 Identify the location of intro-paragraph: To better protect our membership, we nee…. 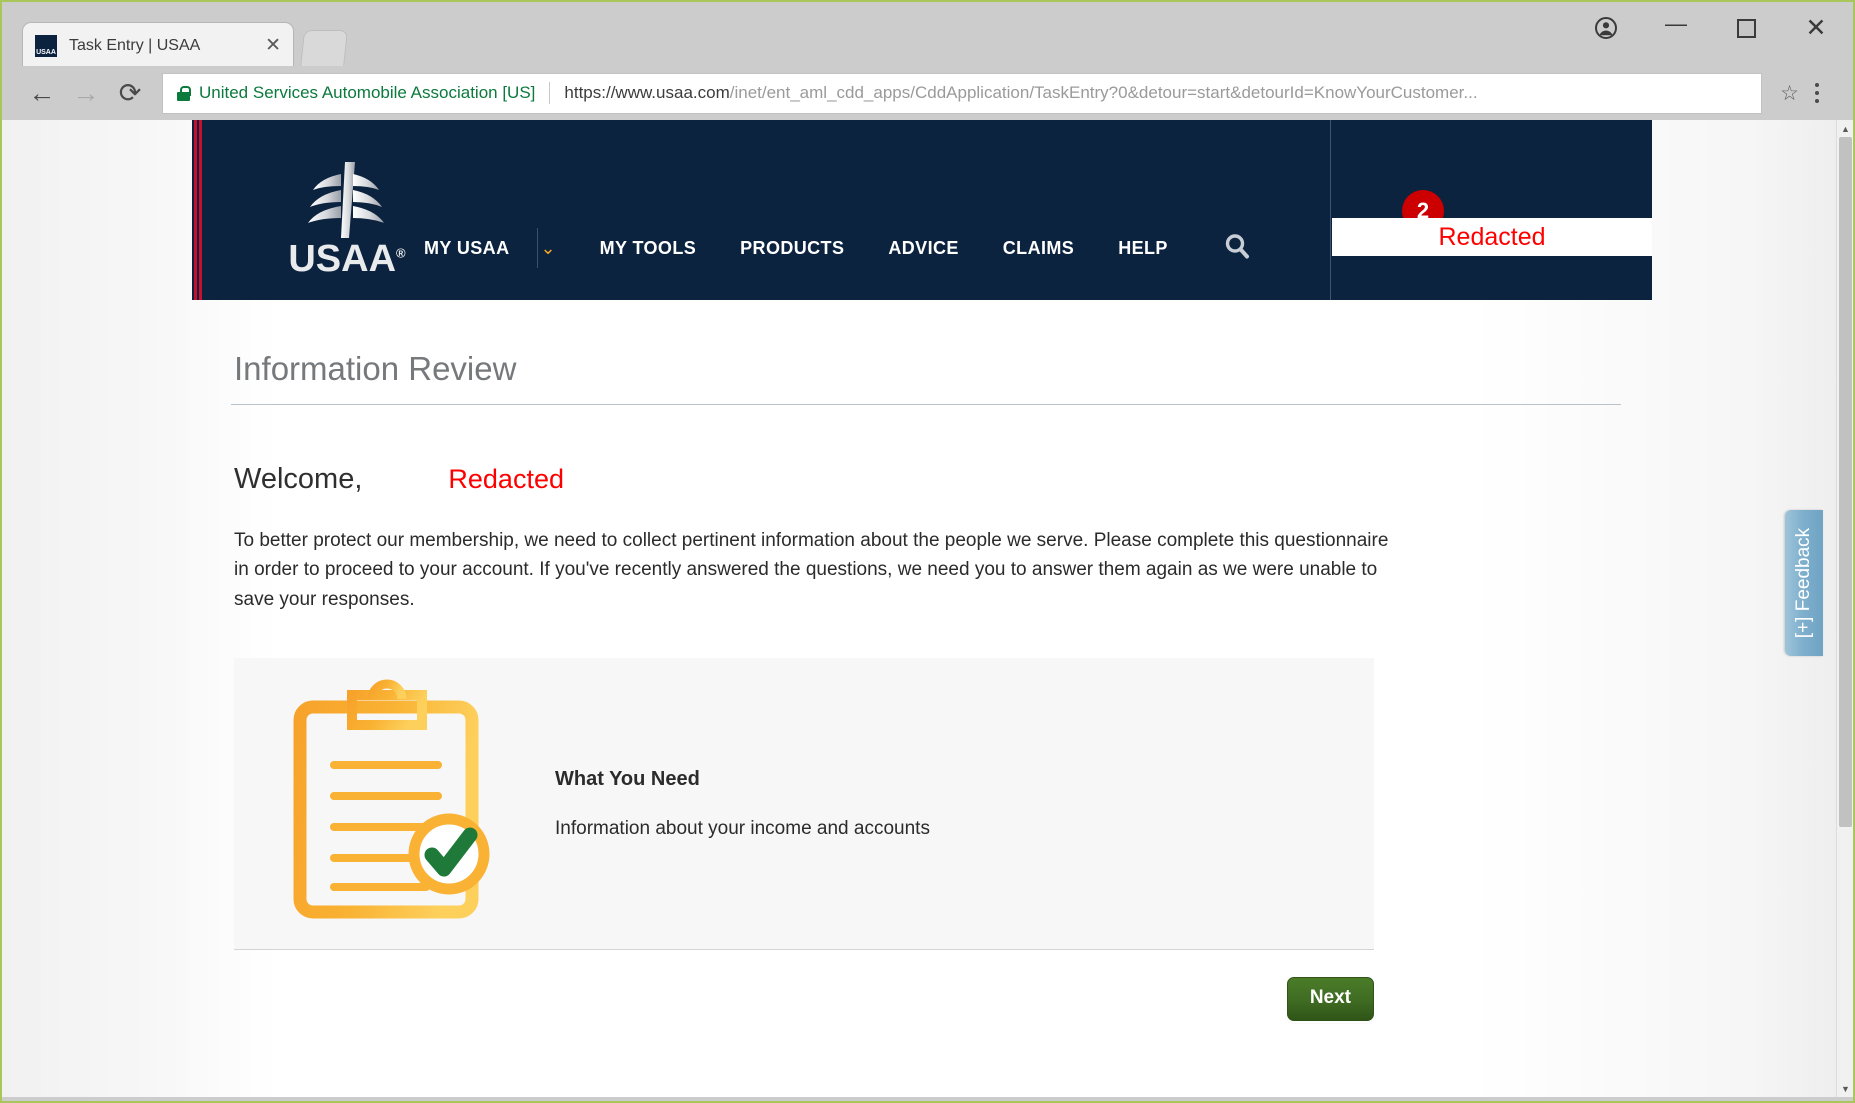
(811, 570).